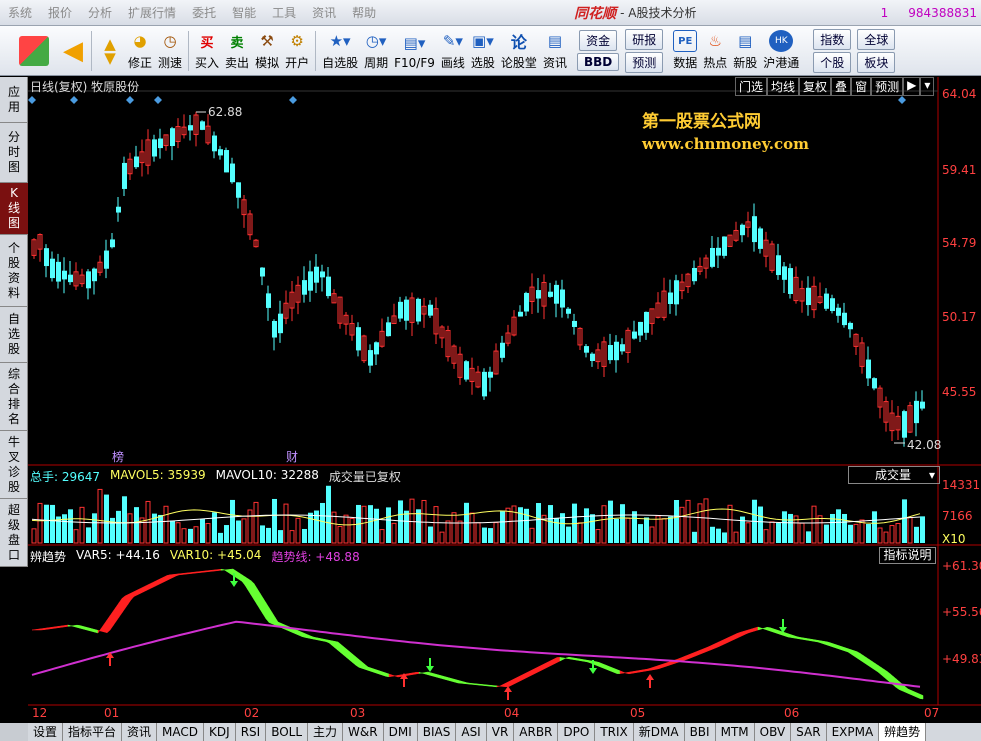 This screenshot has height=741, width=981. Describe the element at coordinates (287, 732) in the screenshot. I see `bottom-tab: BOLL` at that location.